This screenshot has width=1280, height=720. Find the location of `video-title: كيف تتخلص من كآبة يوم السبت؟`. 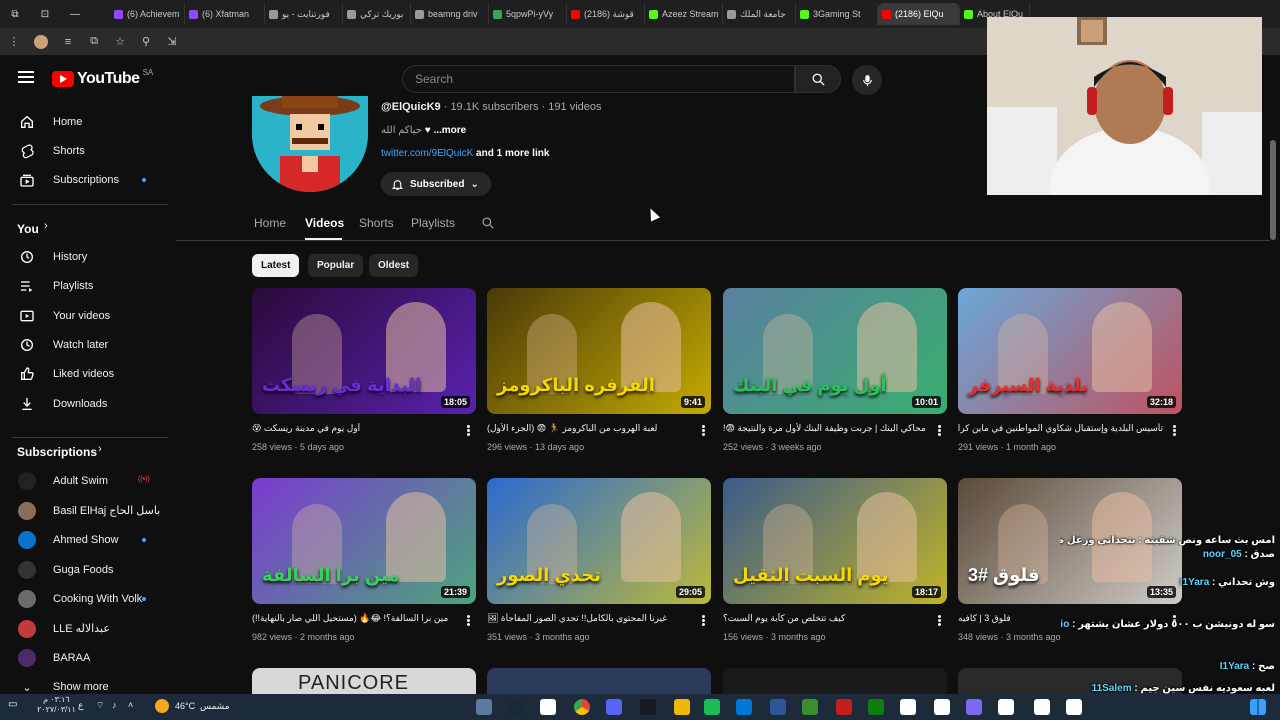

video-title: كيف تتخلص من كآبة يوم السبت؟ is located at coordinates (825, 618).